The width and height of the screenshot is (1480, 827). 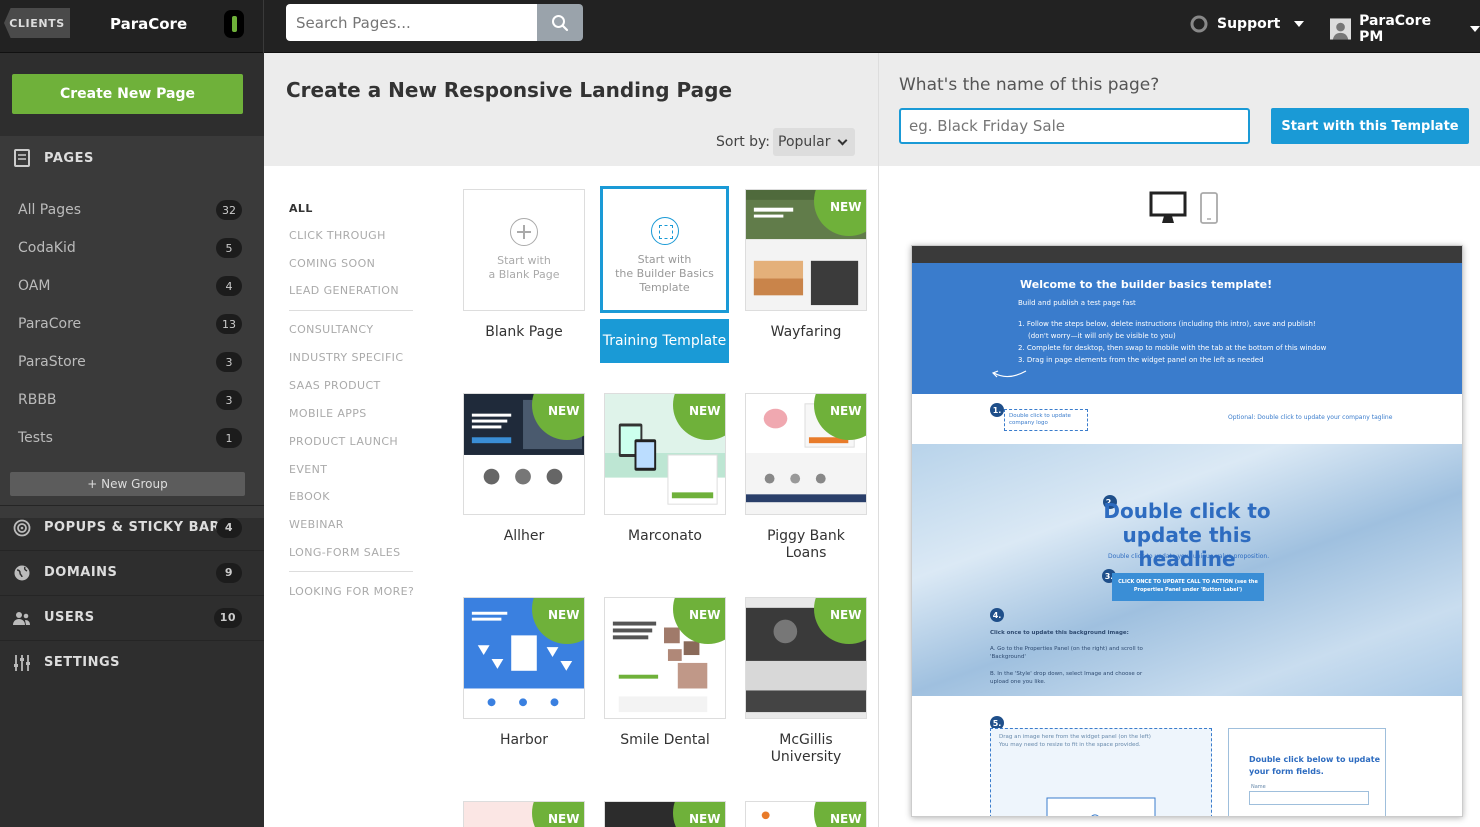 What do you see at coordinates (345, 552) in the screenshot?
I see `category-item: LONG-FORM SALES` at bounding box center [345, 552].